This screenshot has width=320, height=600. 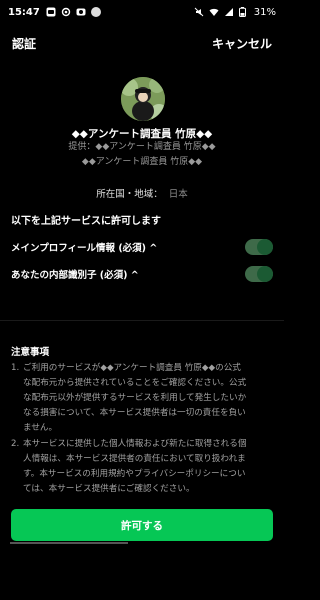 I want to click on permission-row-profile: メインプロフィール情報 (必須) ^, so click(x=142, y=247).